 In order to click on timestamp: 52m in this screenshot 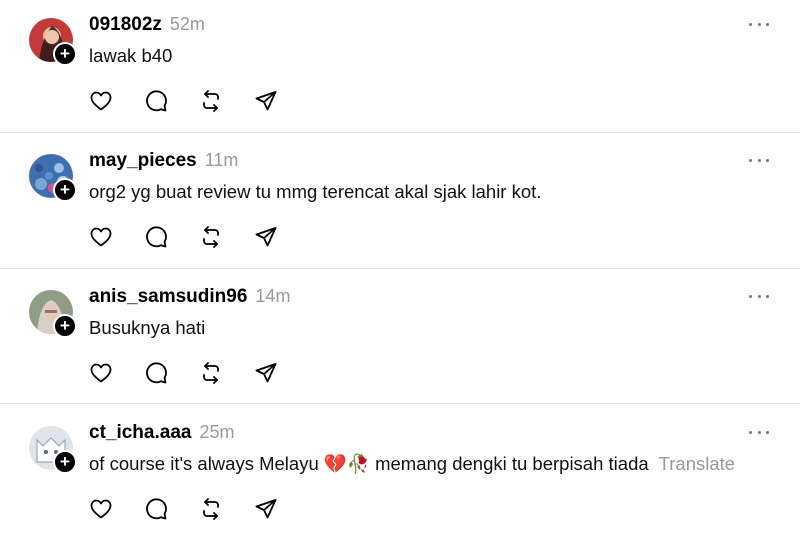, I will do `click(187, 24)`.